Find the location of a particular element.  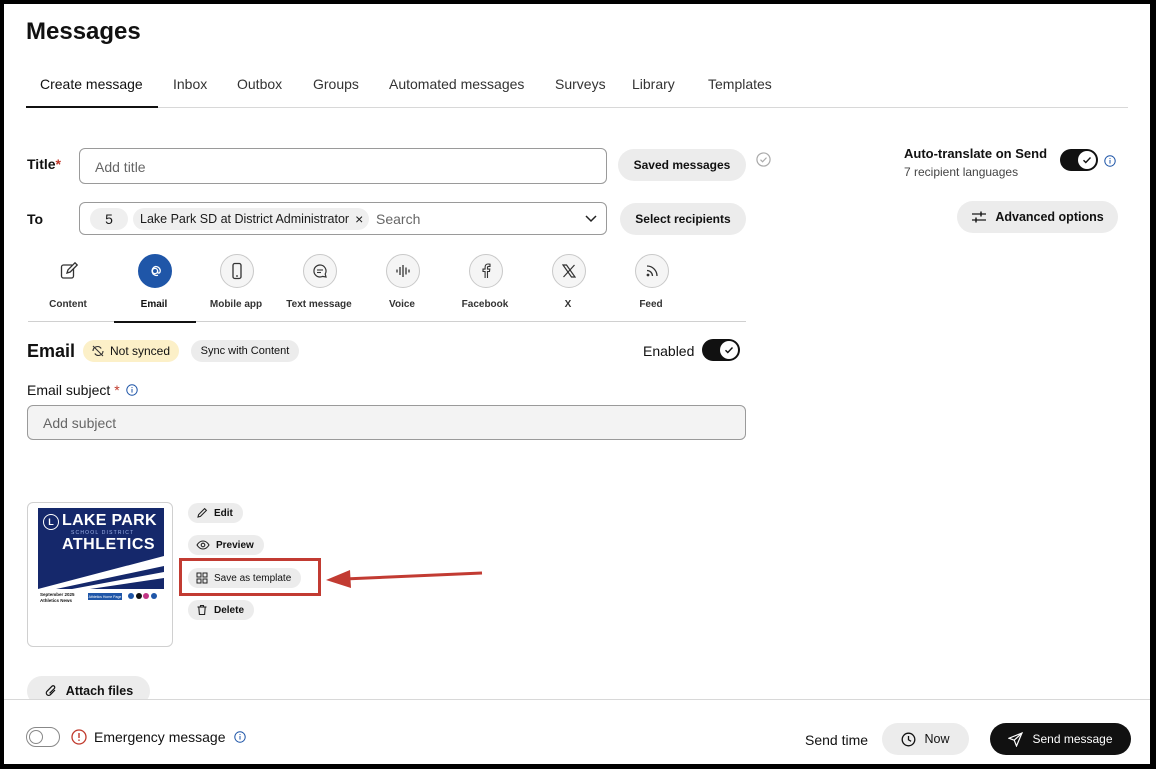

waveform-icon is located at coordinates (403, 271).